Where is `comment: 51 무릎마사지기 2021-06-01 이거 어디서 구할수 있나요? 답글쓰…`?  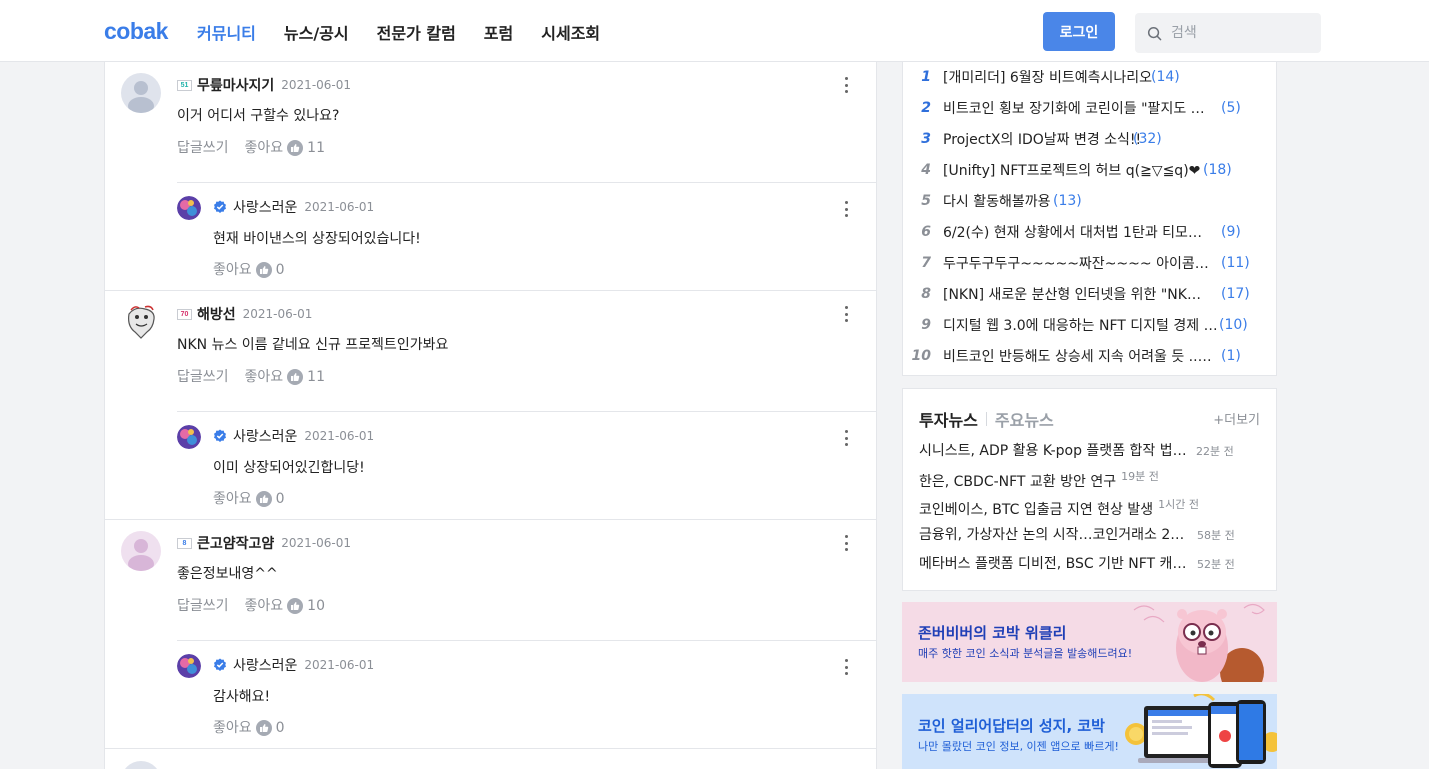 comment: 51 무릎마사지기 2021-06-01 이거 어디서 구할수 있나요? 답글쓰… is located at coordinates (490, 122).